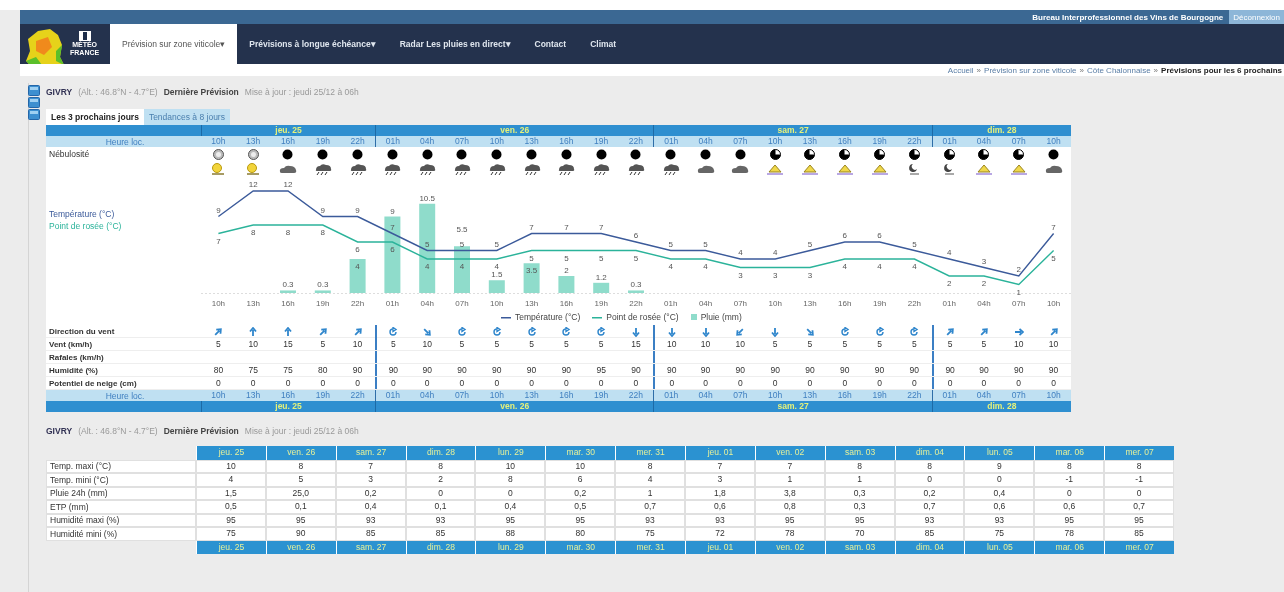  I want to click on nav-item: Climat, so click(603, 44).